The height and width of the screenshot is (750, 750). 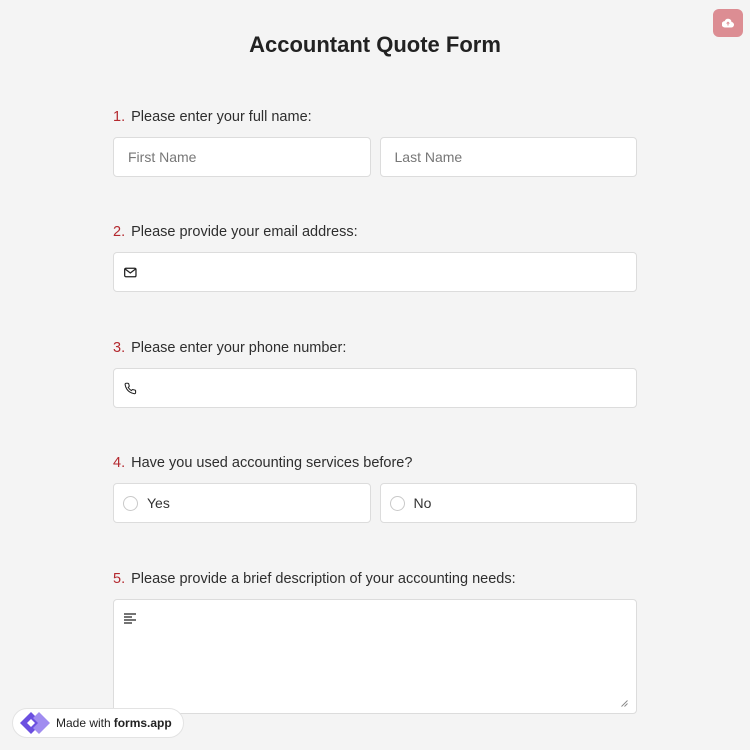 I want to click on forms-app-logo-icon, so click(x=35, y=723).